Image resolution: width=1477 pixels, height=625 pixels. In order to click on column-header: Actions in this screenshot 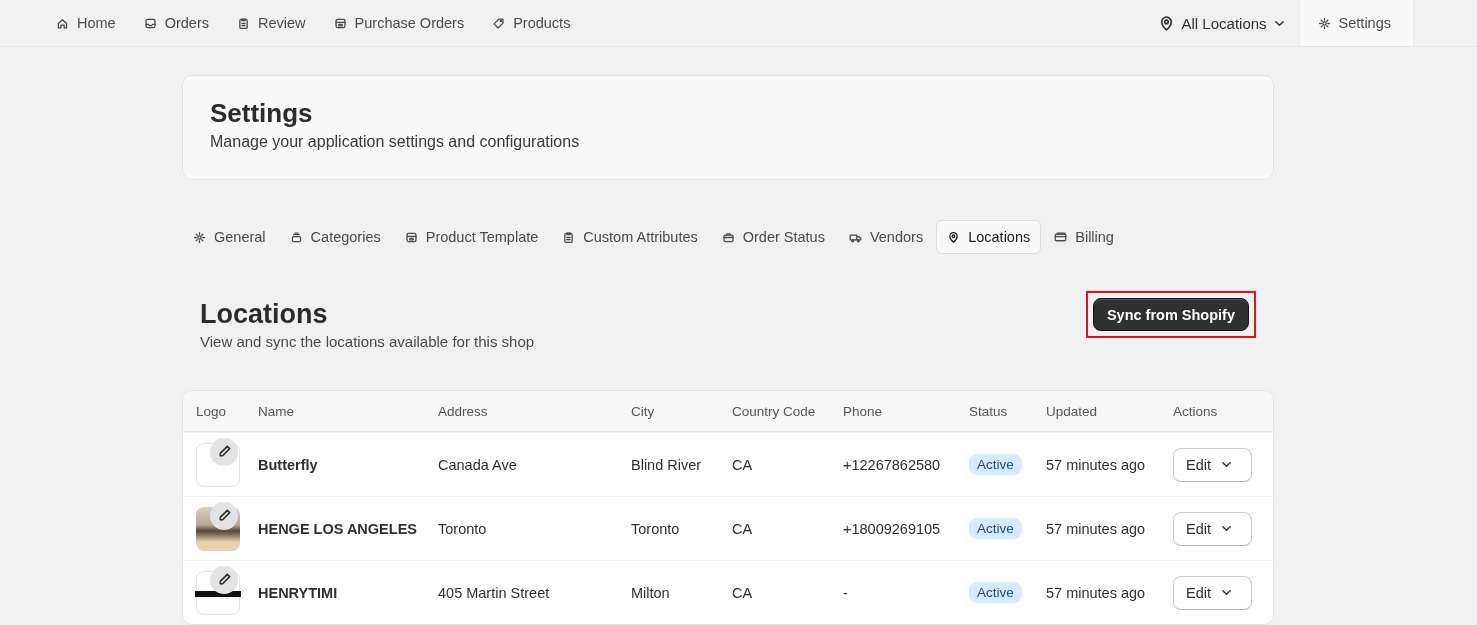, I will do `click(1196, 411)`.